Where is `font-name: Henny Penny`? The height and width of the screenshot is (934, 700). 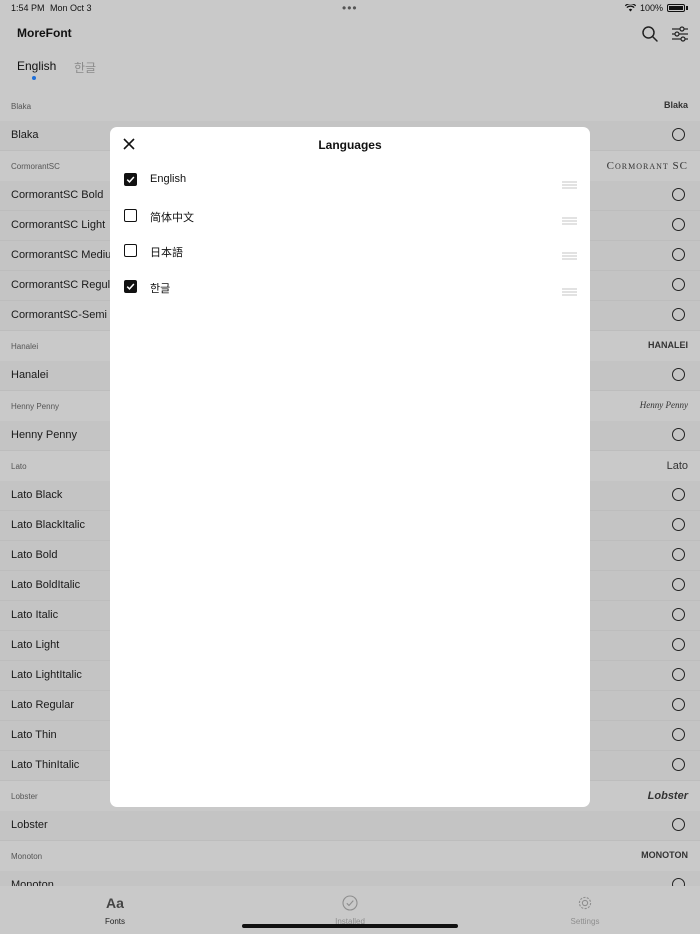 font-name: Henny Penny is located at coordinates (44, 435).